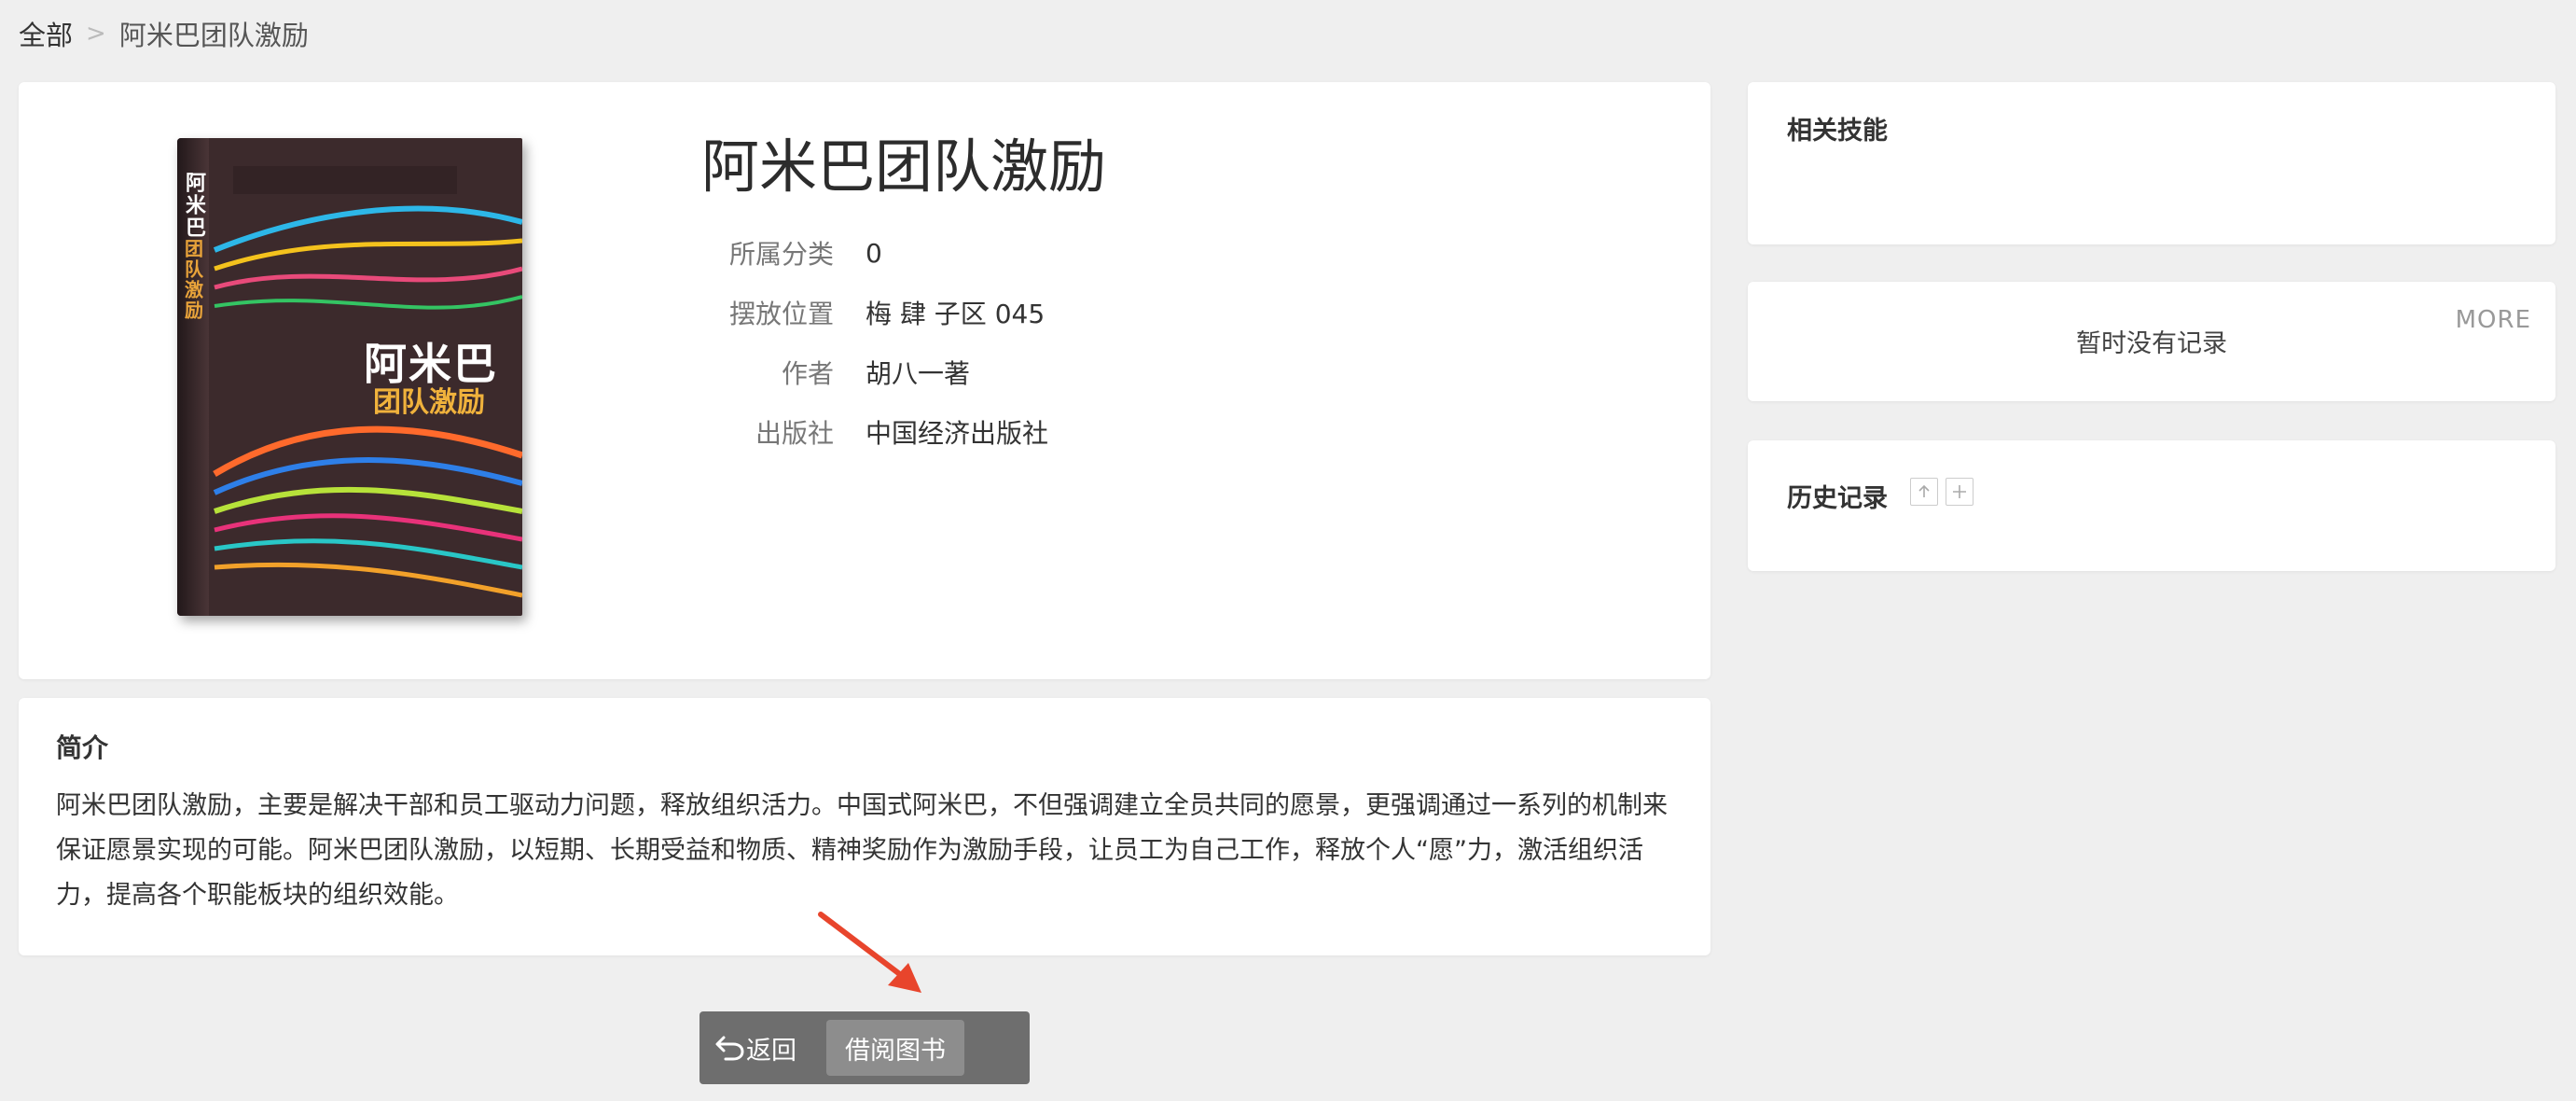 The width and height of the screenshot is (2576, 1101). I want to click on borrow-button-label: 借阅图书, so click(895, 1051).